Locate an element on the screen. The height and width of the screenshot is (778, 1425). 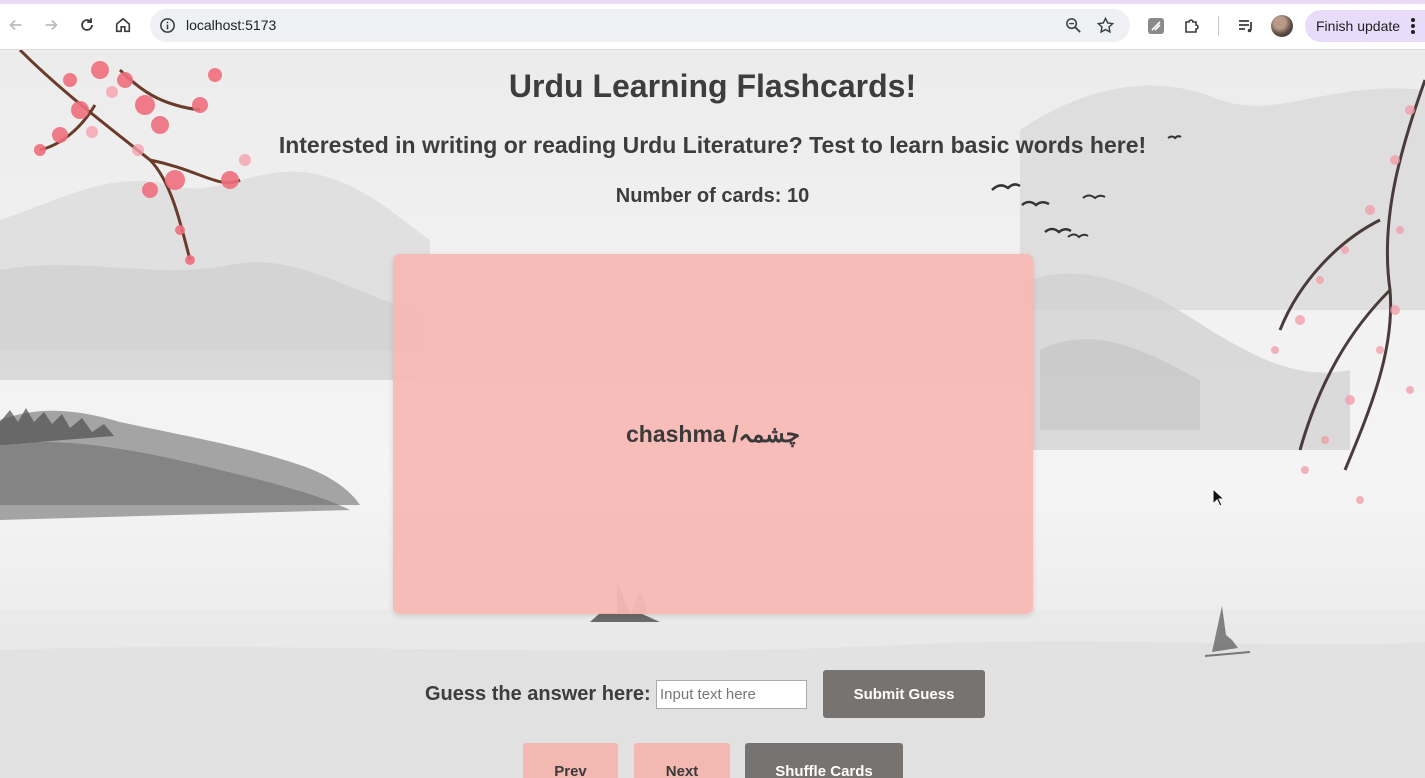
toolbar-accent is located at coordinates (712, 2).